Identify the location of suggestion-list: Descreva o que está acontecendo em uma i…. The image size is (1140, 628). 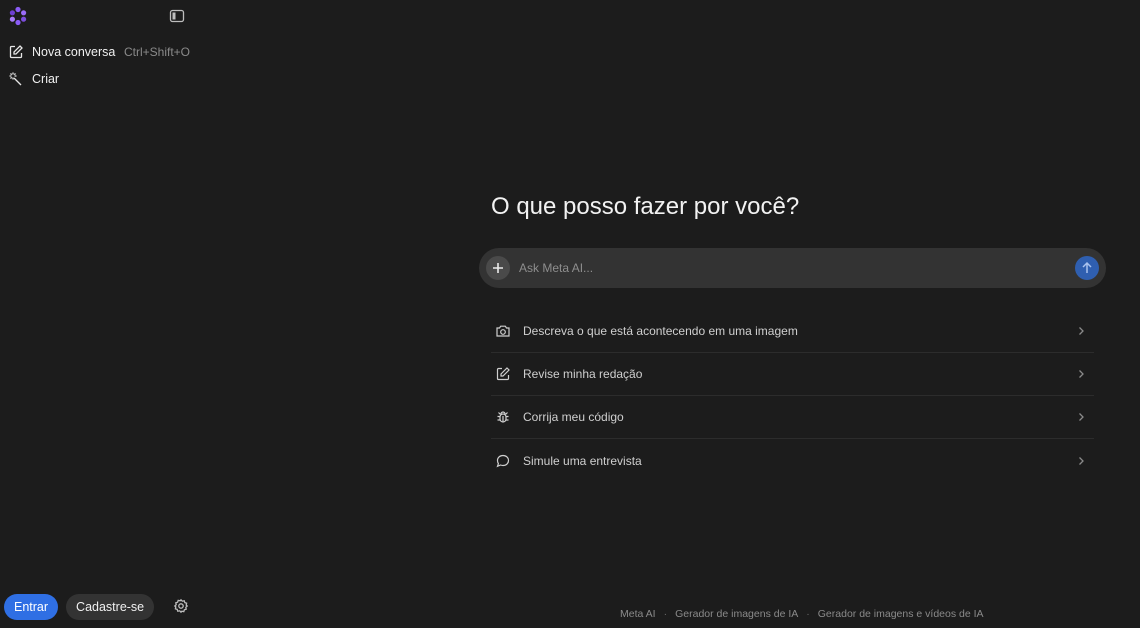
(792, 396).